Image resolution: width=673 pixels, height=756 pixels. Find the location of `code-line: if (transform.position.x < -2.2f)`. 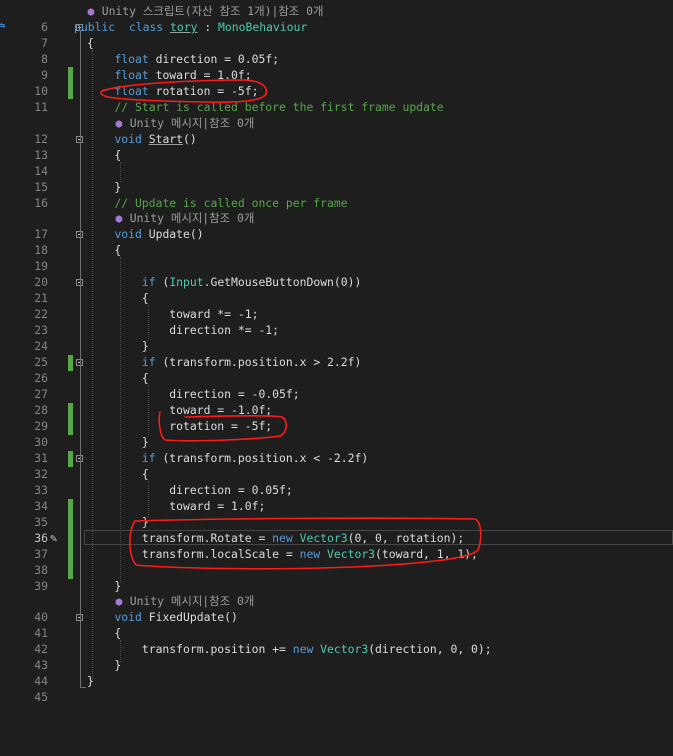

code-line: if (transform.position.x < -2.2f) is located at coordinates (227, 458).